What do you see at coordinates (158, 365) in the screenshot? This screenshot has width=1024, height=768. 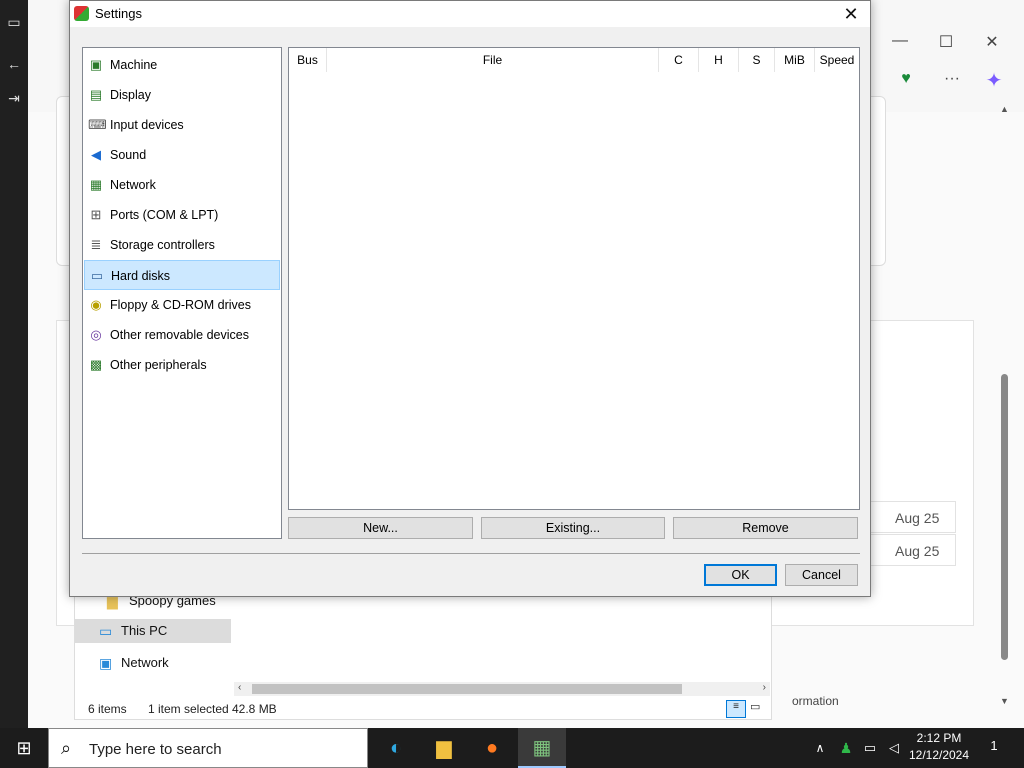 I see `category-label: Other peripherals` at bounding box center [158, 365].